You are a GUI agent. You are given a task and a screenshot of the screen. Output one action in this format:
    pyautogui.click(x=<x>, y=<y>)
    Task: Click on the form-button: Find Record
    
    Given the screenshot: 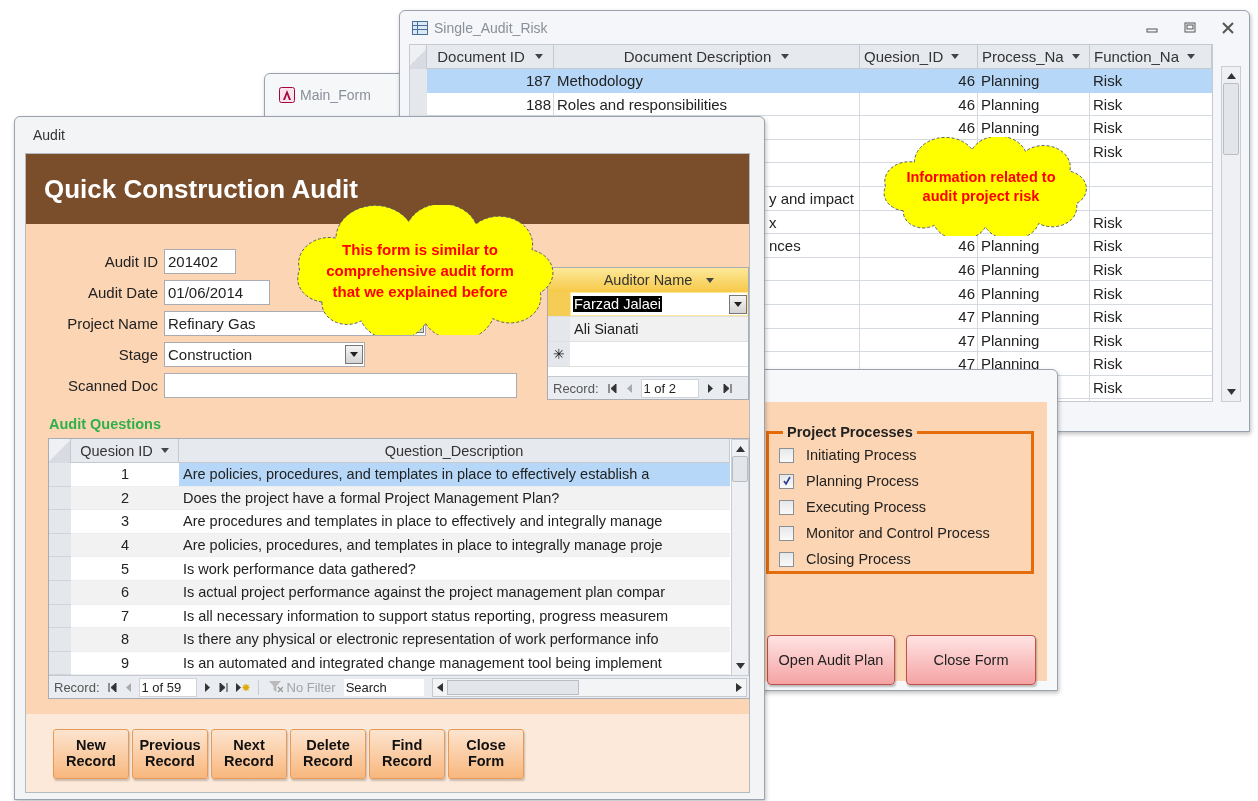 What is the action you would take?
    pyautogui.click(x=407, y=754)
    